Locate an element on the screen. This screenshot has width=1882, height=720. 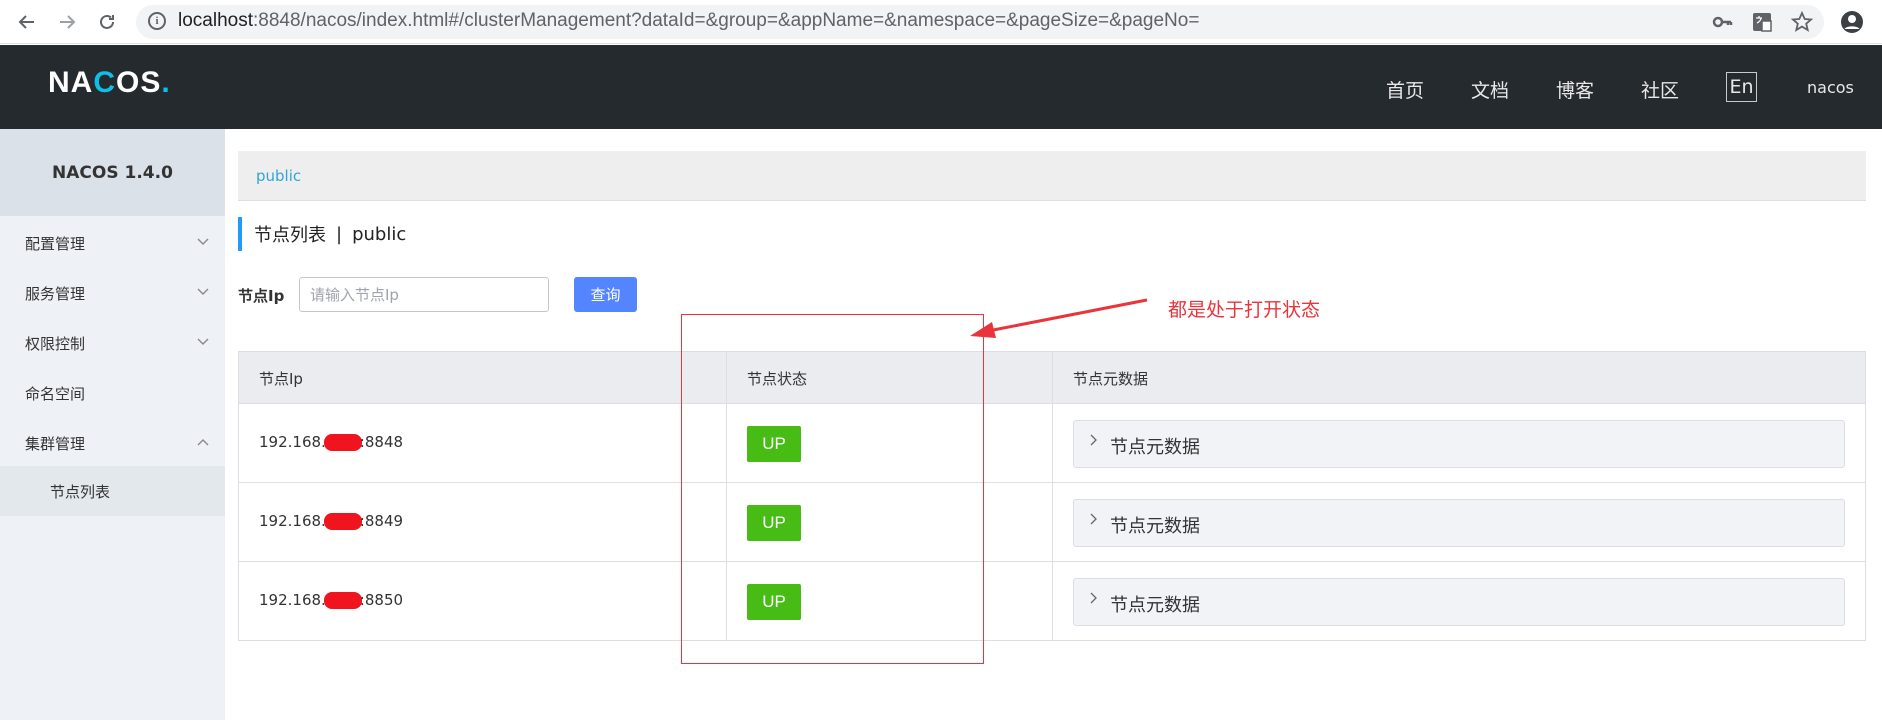
sidebar-item-auth: 权限控制 is located at coordinates (112, 343).